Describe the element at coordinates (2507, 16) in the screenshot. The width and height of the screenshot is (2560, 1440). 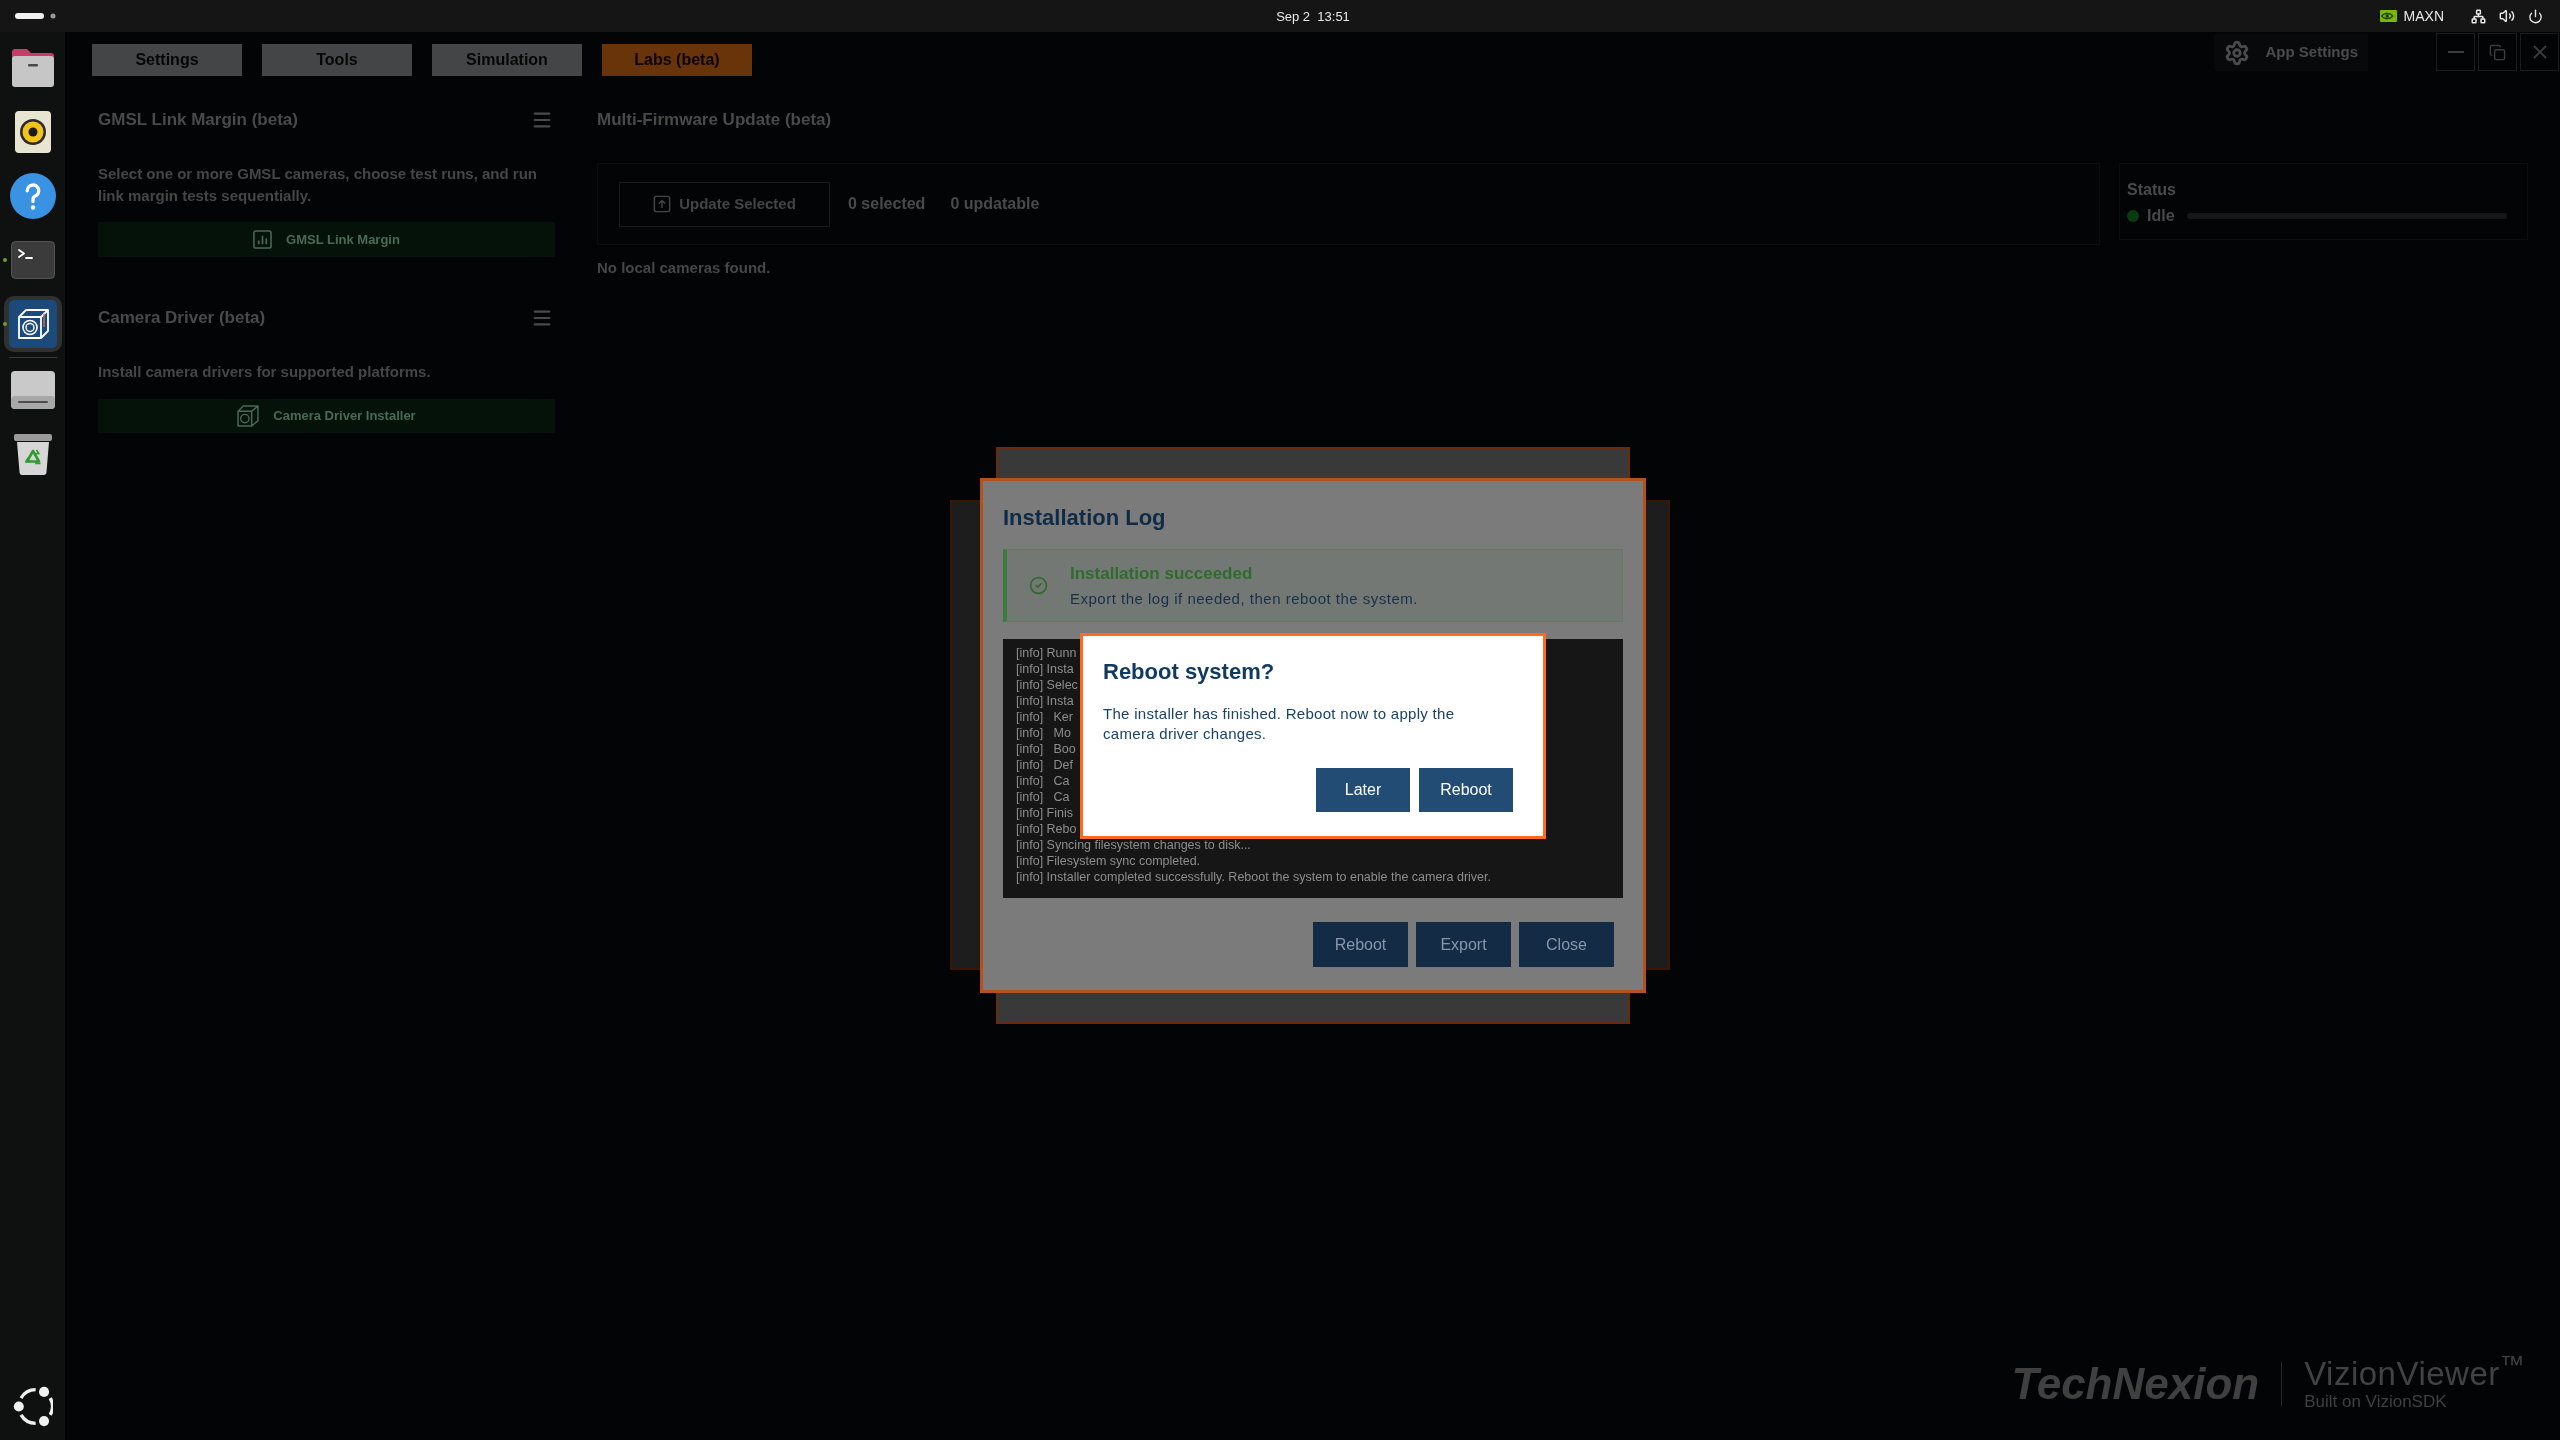
I see `volume-icon` at that location.